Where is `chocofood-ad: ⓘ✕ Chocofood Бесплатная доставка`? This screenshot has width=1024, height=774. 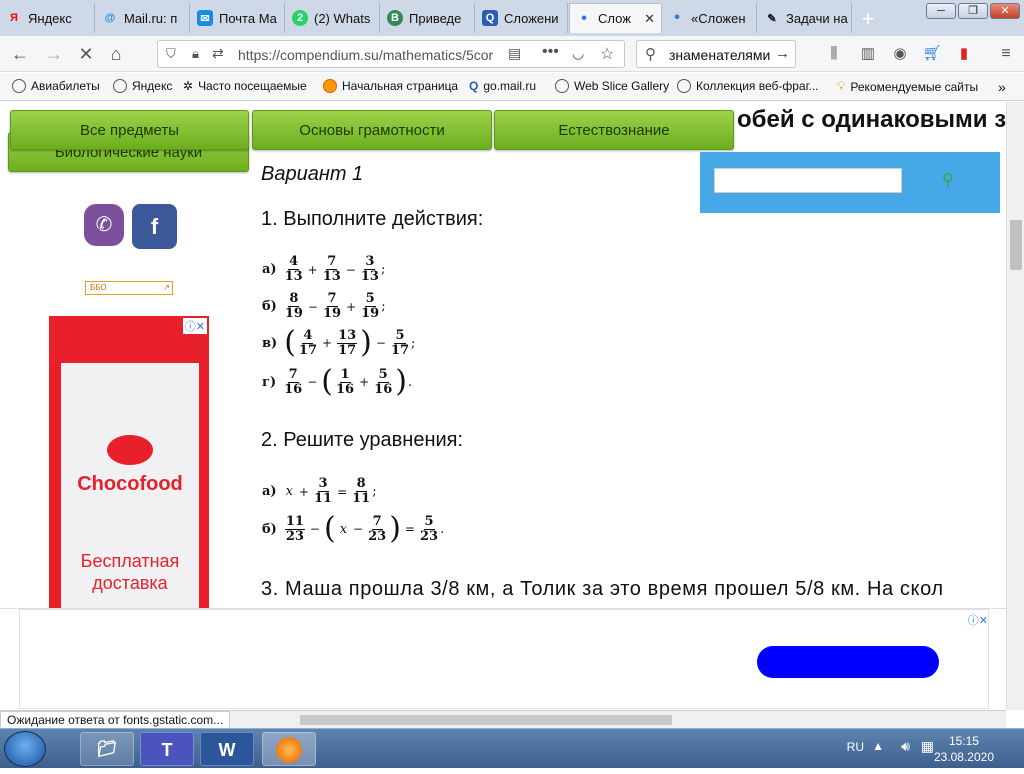
chocofood-ad: ⓘ✕ Chocofood Бесплатная доставка is located at coordinates (129, 462).